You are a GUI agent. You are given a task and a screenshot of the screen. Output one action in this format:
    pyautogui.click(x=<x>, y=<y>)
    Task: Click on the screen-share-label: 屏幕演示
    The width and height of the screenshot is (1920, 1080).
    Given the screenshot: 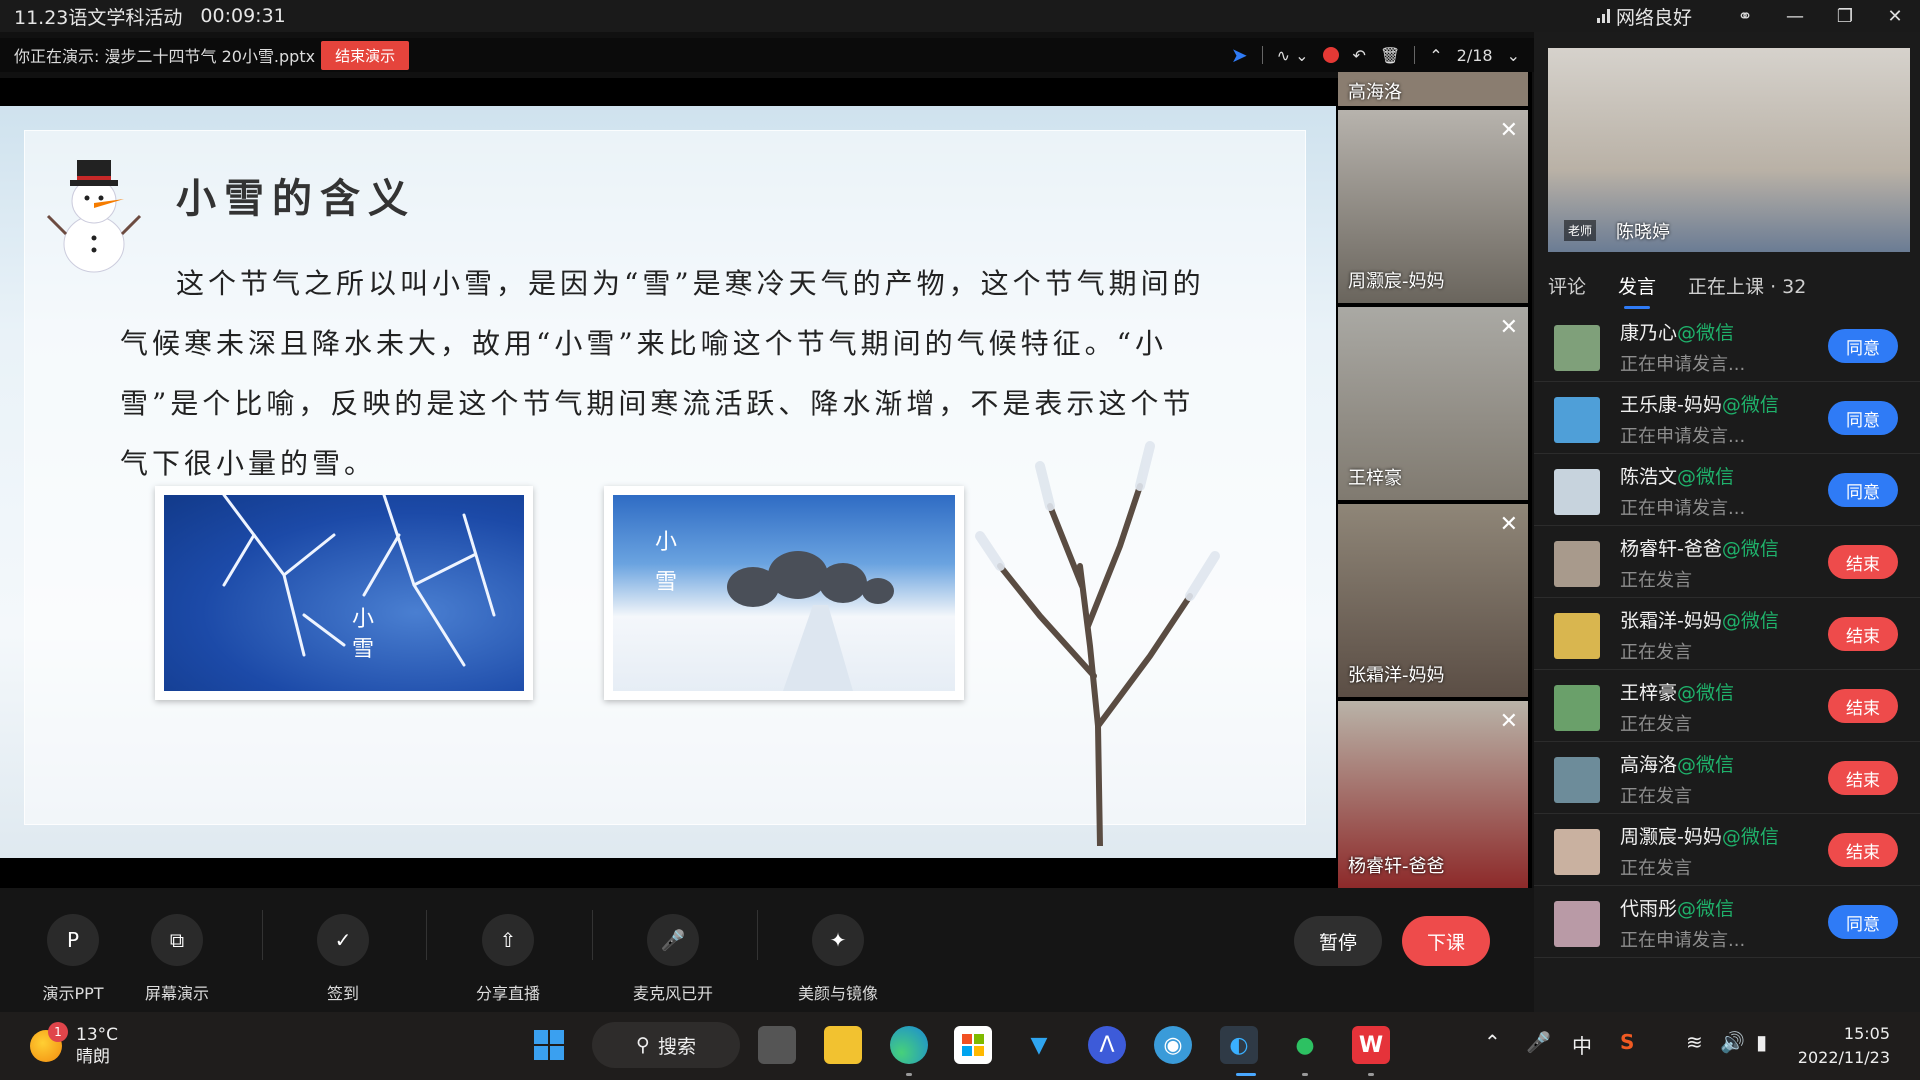 What is the action you would take?
    pyautogui.click(x=176, y=993)
    